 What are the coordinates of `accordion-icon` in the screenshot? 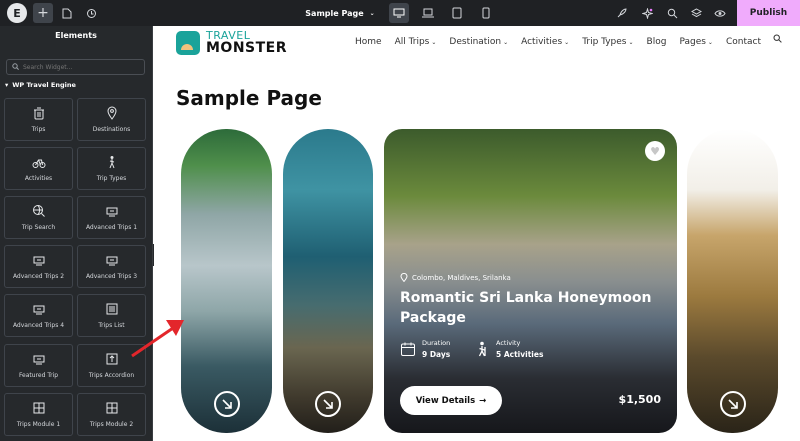 It's located at (111, 359).